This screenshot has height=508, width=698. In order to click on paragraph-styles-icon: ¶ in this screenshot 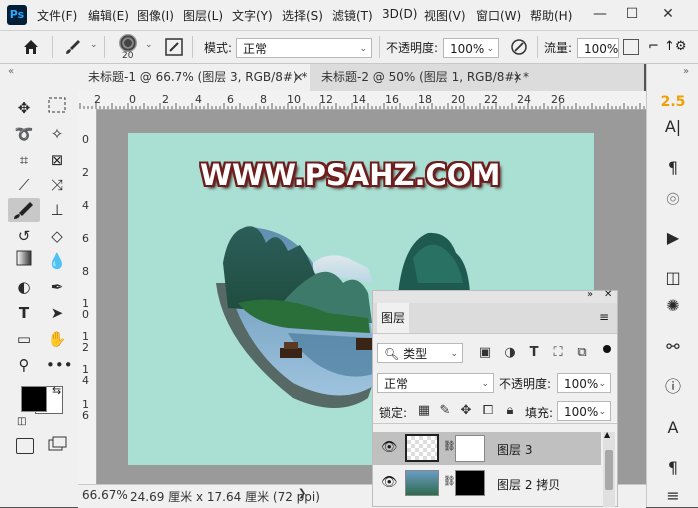, I will do `click(673, 468)`.